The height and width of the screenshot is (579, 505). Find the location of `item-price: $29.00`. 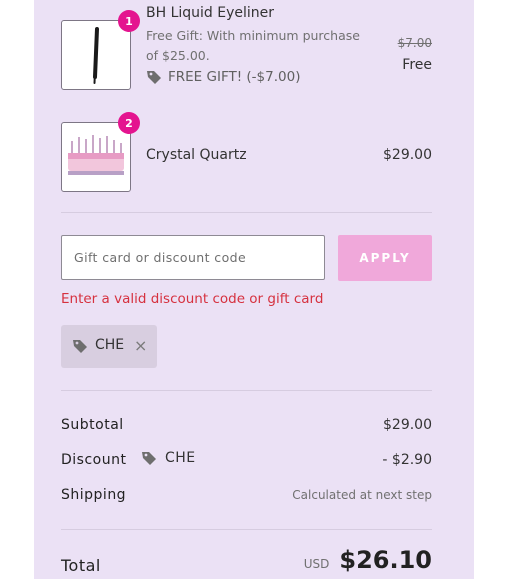

item-price: $29.00 is located at coordinates (407, 155).